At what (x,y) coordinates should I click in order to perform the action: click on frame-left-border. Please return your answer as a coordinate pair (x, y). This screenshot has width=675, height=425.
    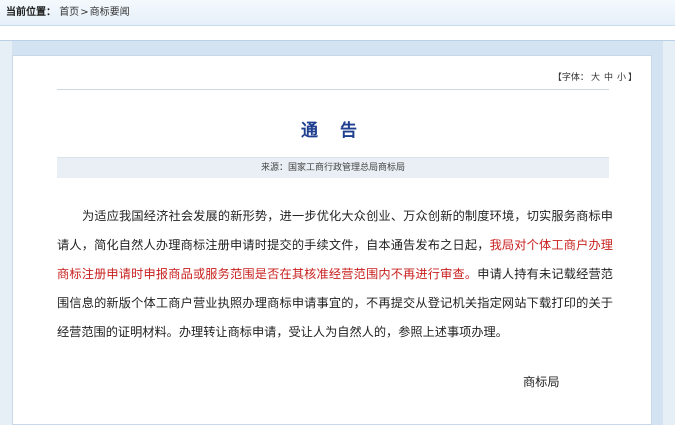
    Looking at the image, I should click on (6, 233).